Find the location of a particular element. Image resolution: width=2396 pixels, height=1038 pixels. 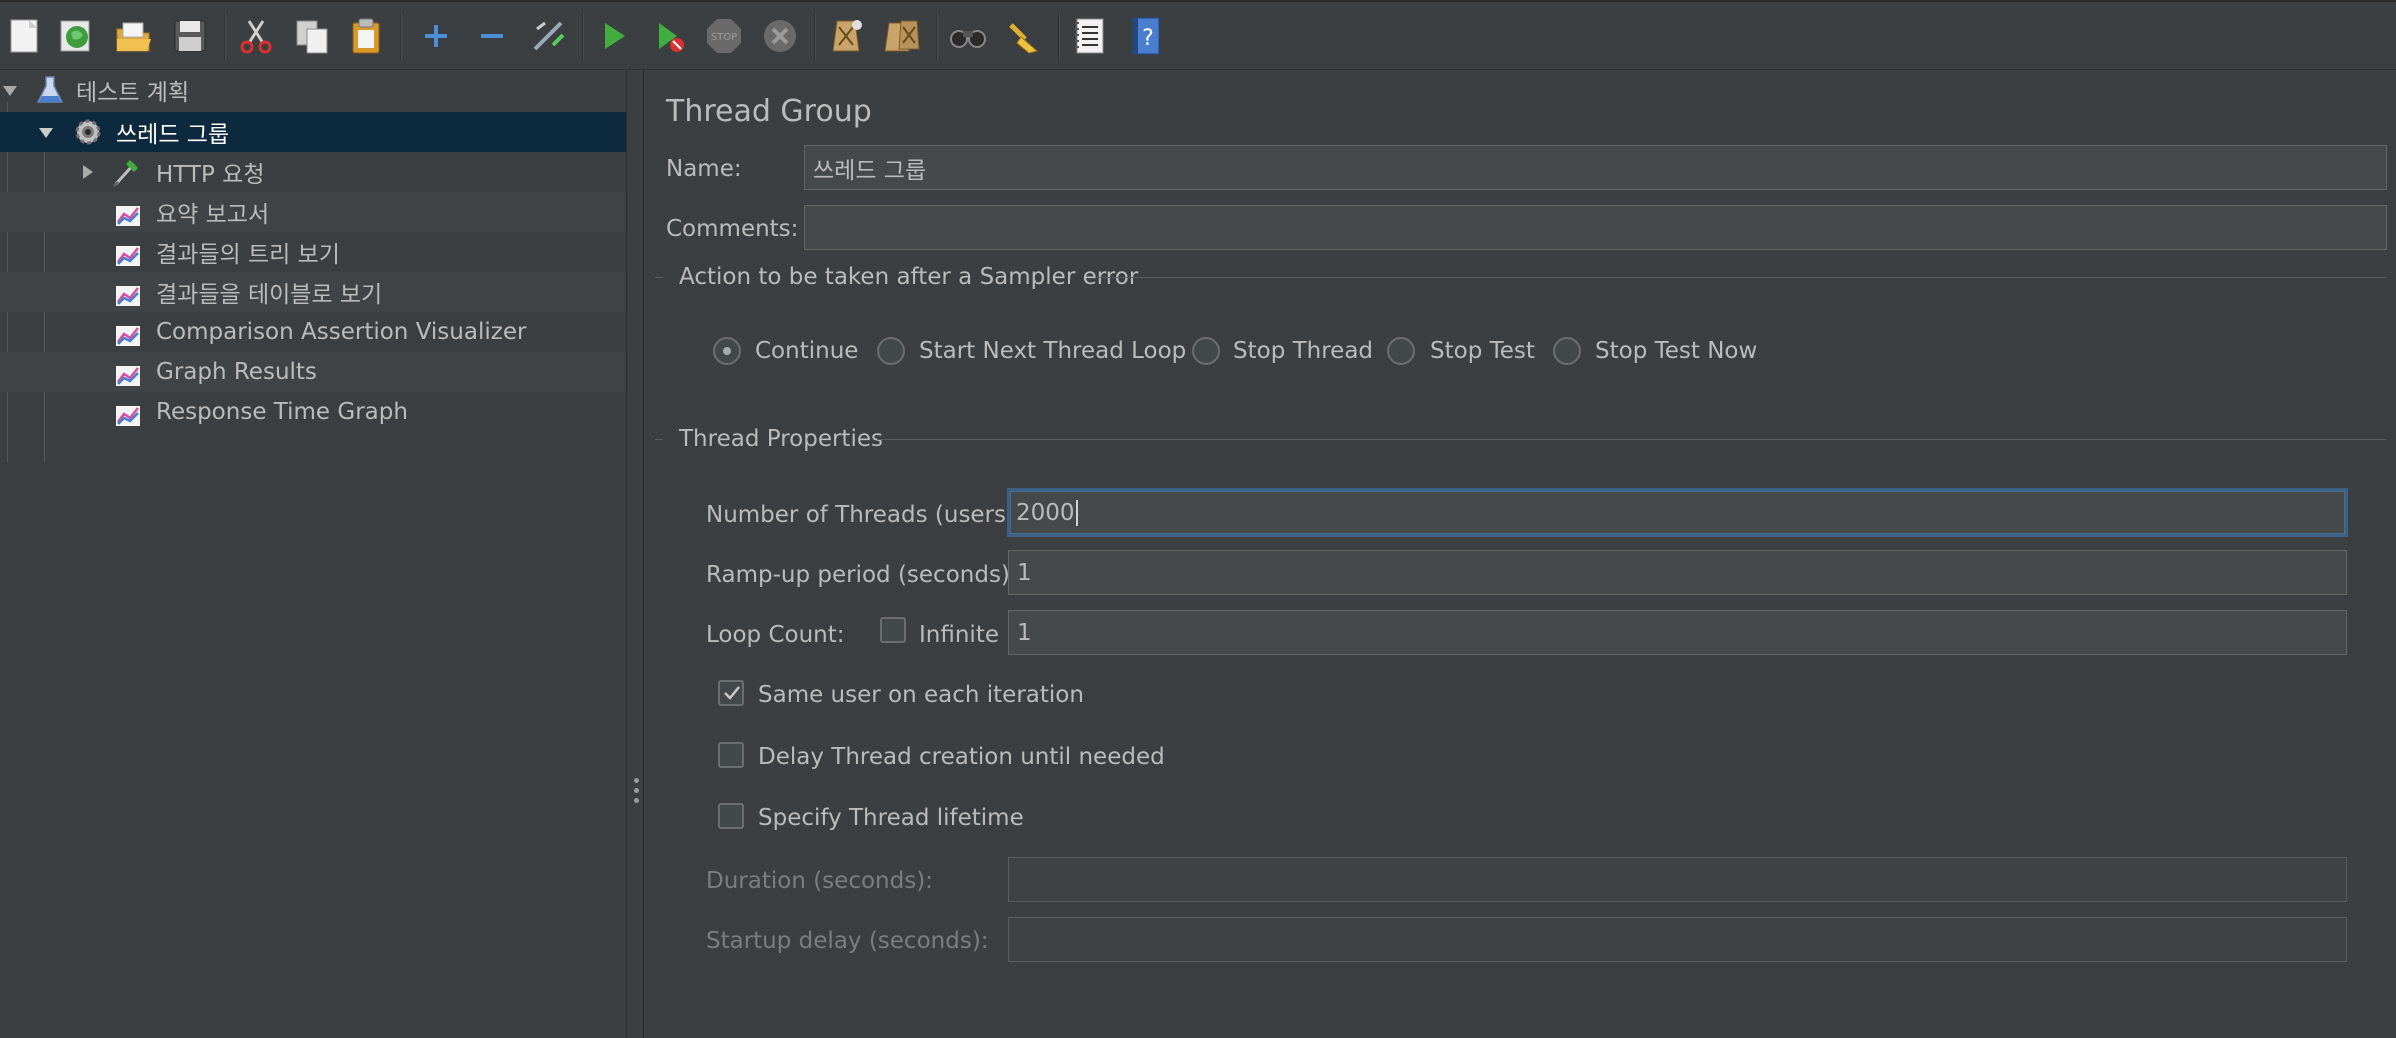

shutdown-icon is located at coordinates (780, 36).